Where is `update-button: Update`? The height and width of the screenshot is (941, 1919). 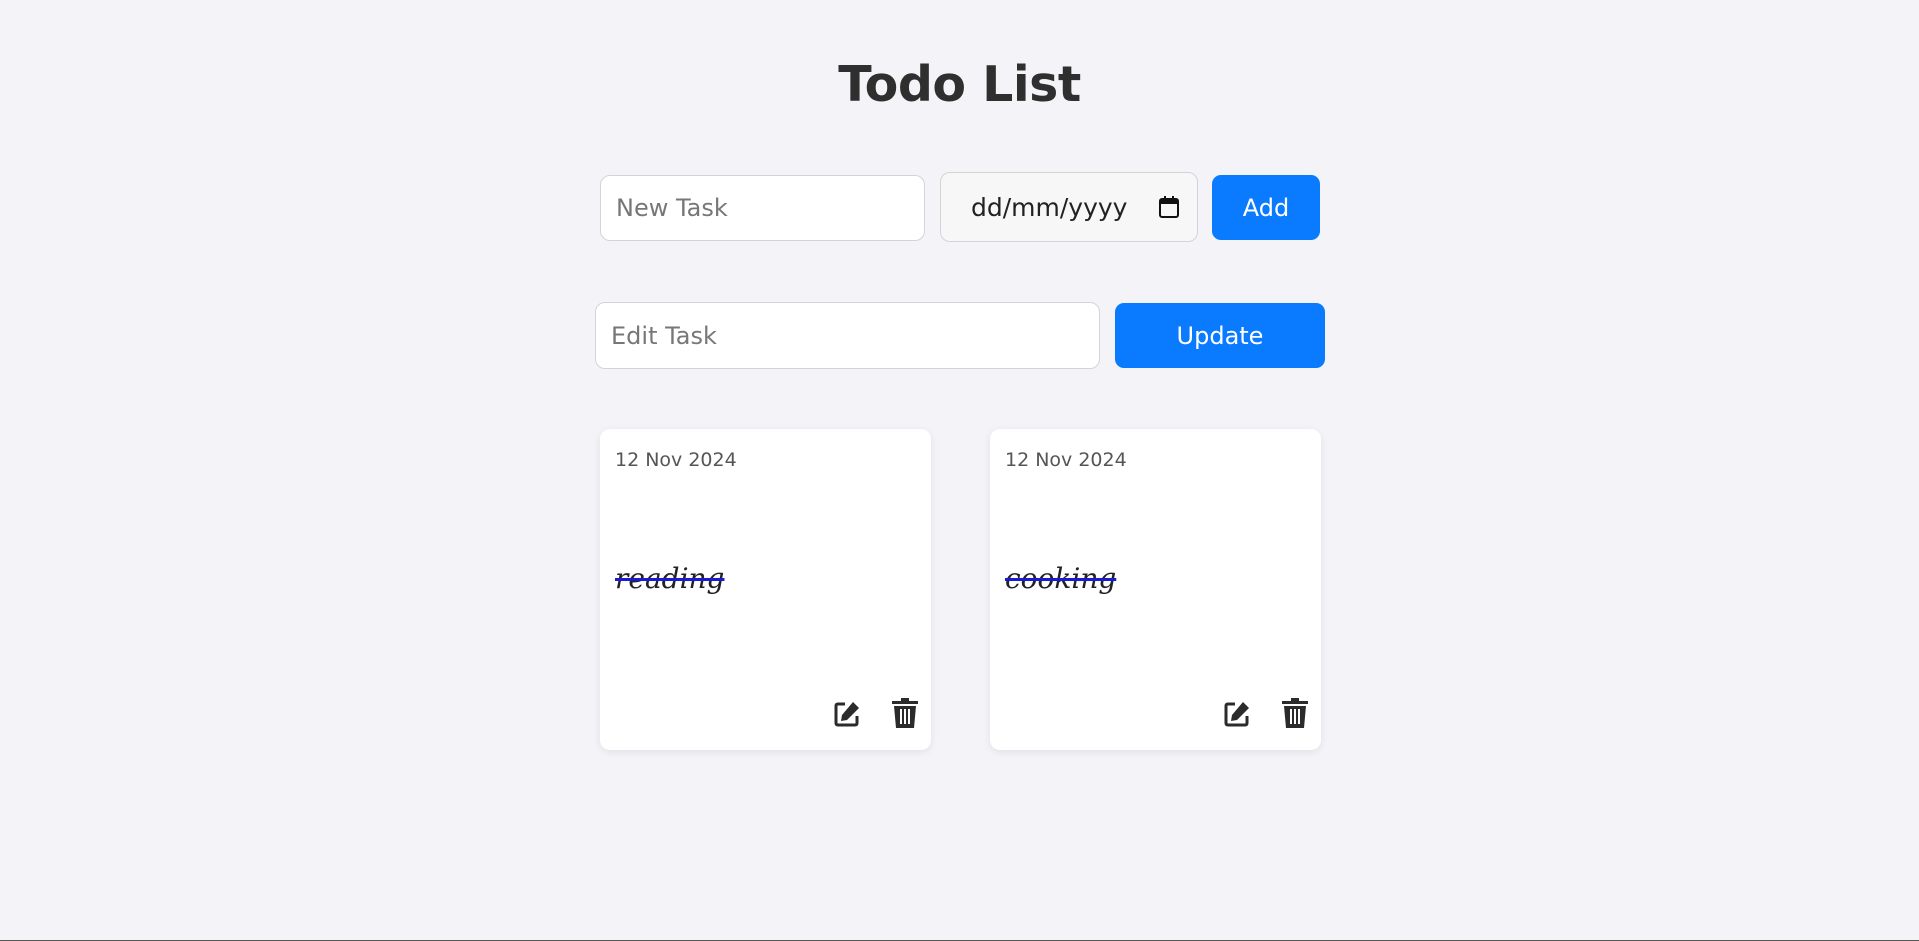
update-button: Update is located at coordinates (1220, 335).